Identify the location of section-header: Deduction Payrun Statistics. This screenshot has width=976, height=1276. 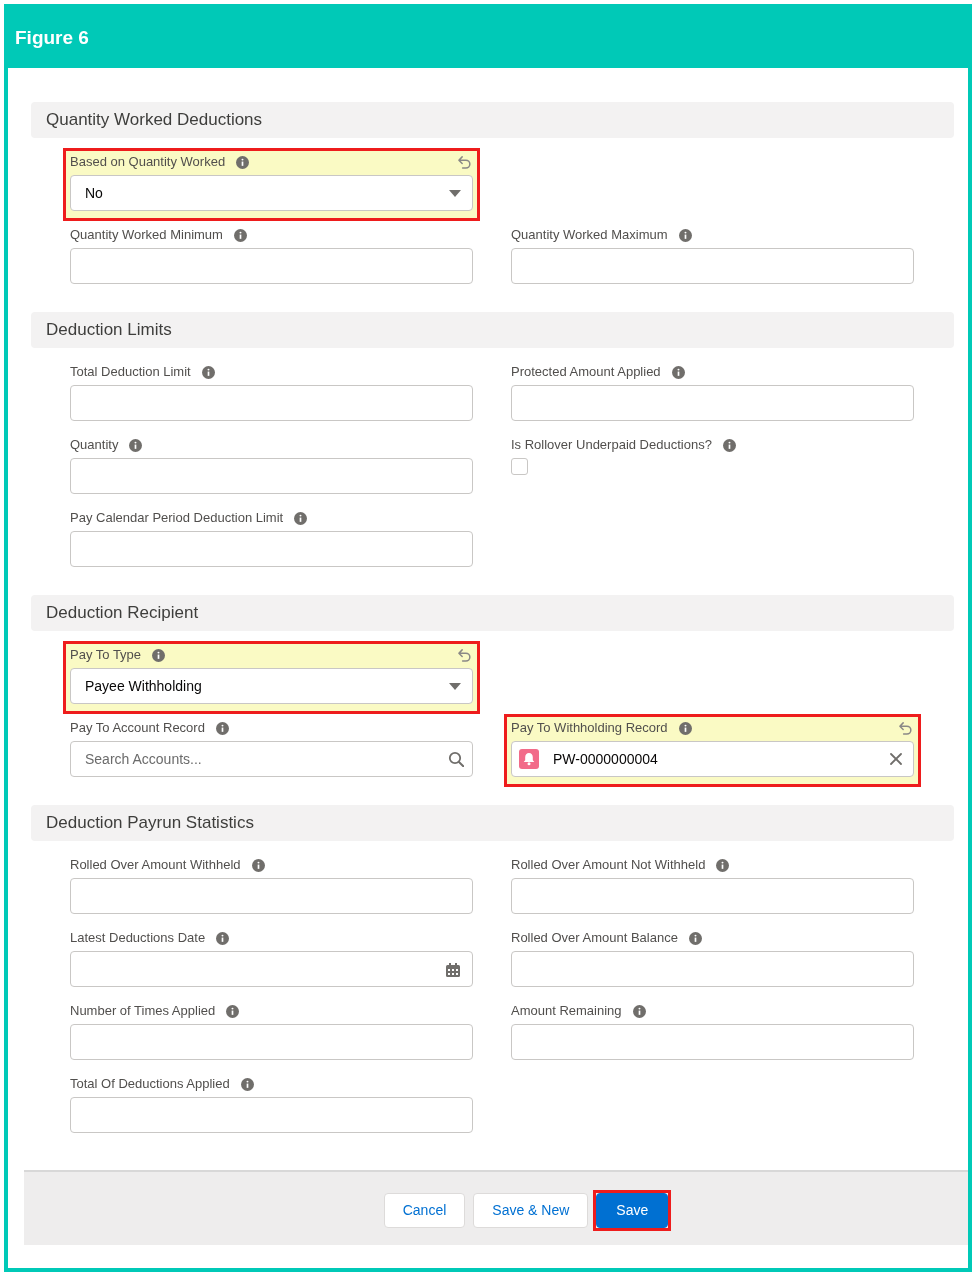
(492, 823).